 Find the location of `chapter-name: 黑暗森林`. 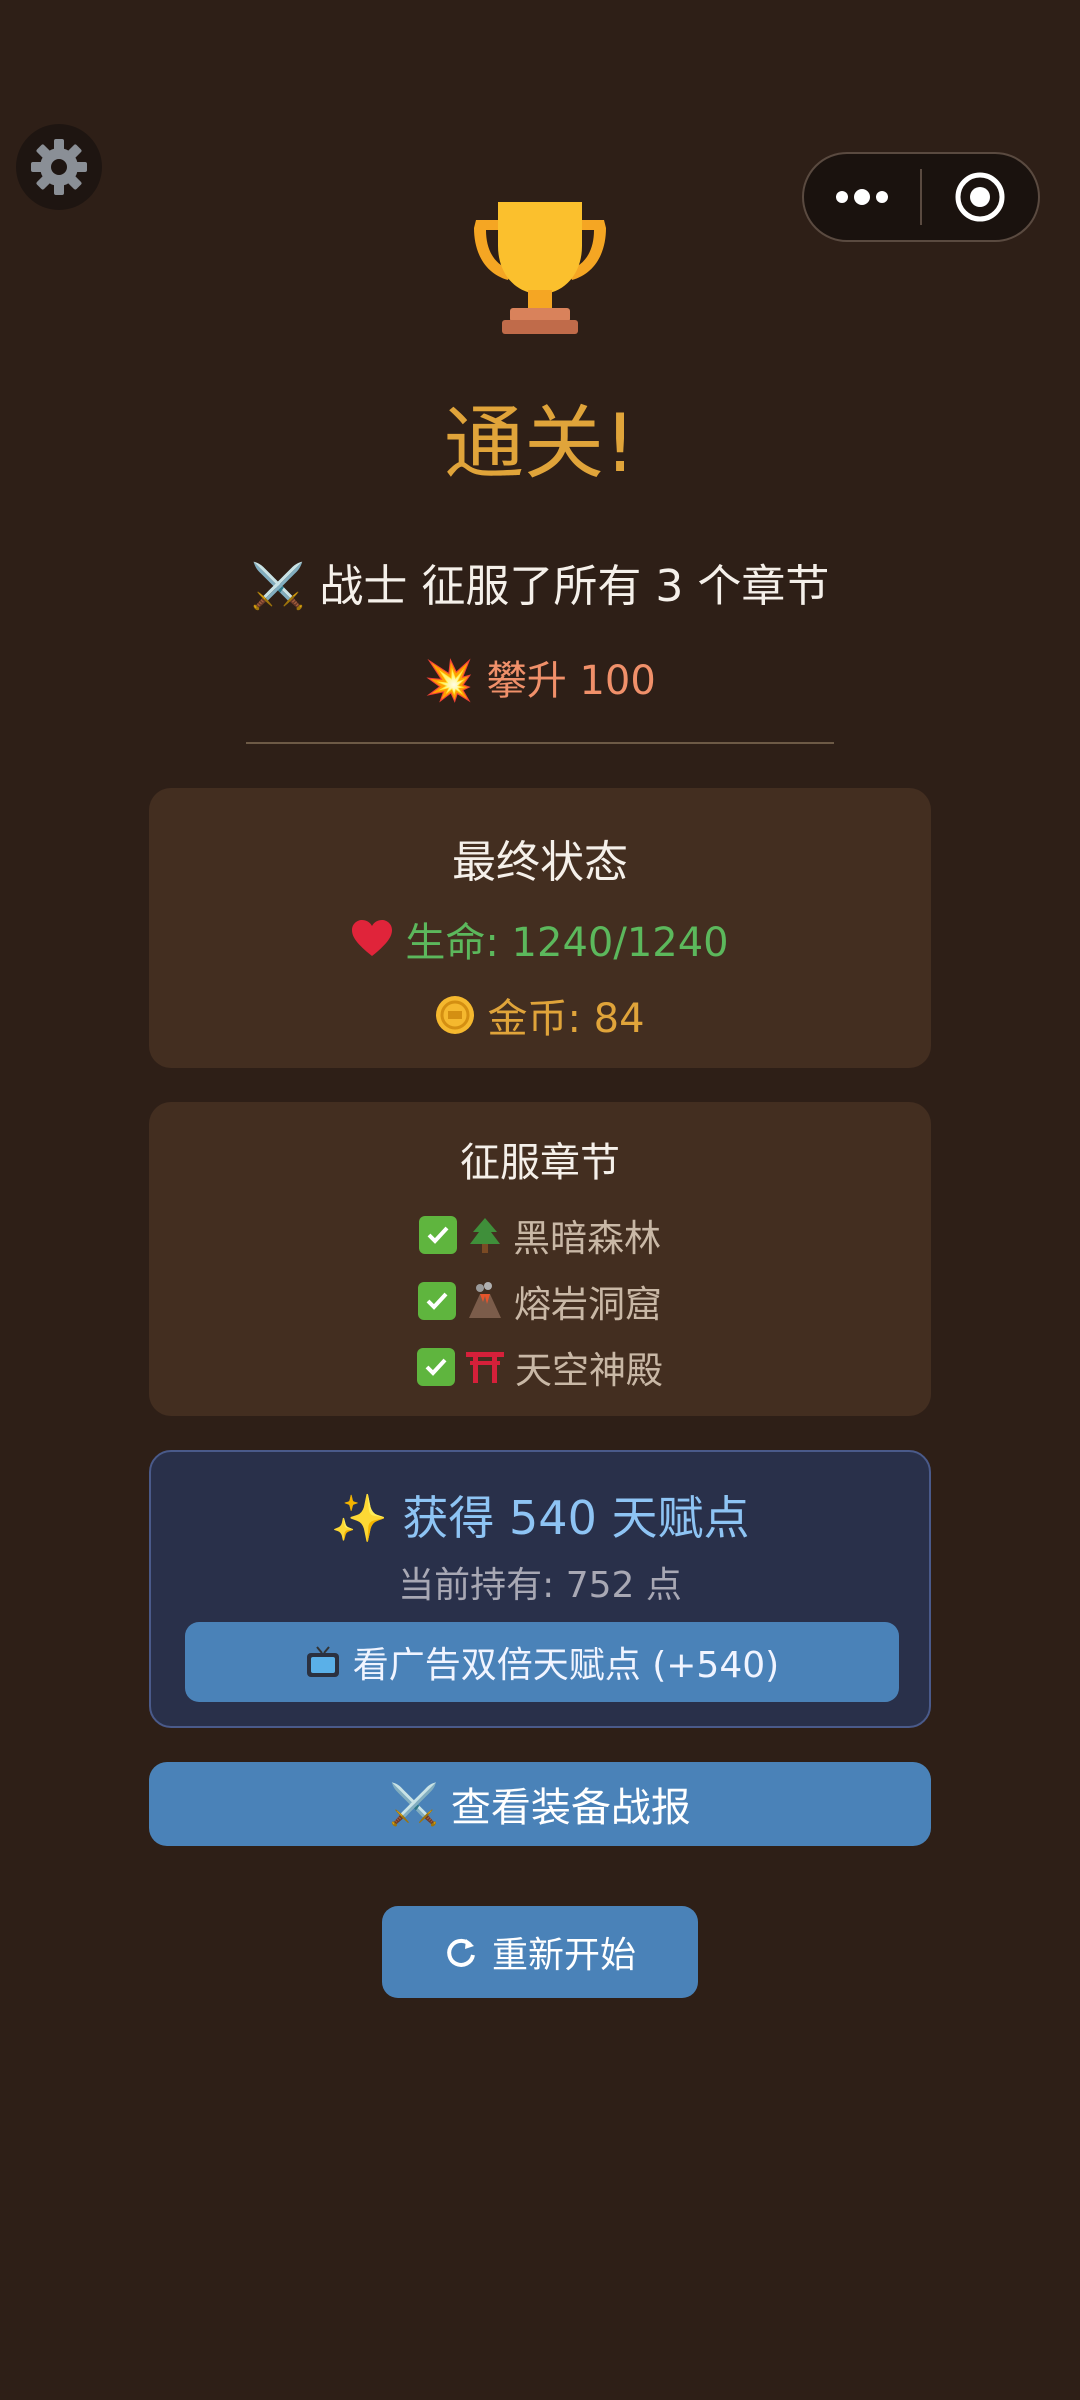

chapter-name: 黑暗森林 is located at coordinates (587, 1238).